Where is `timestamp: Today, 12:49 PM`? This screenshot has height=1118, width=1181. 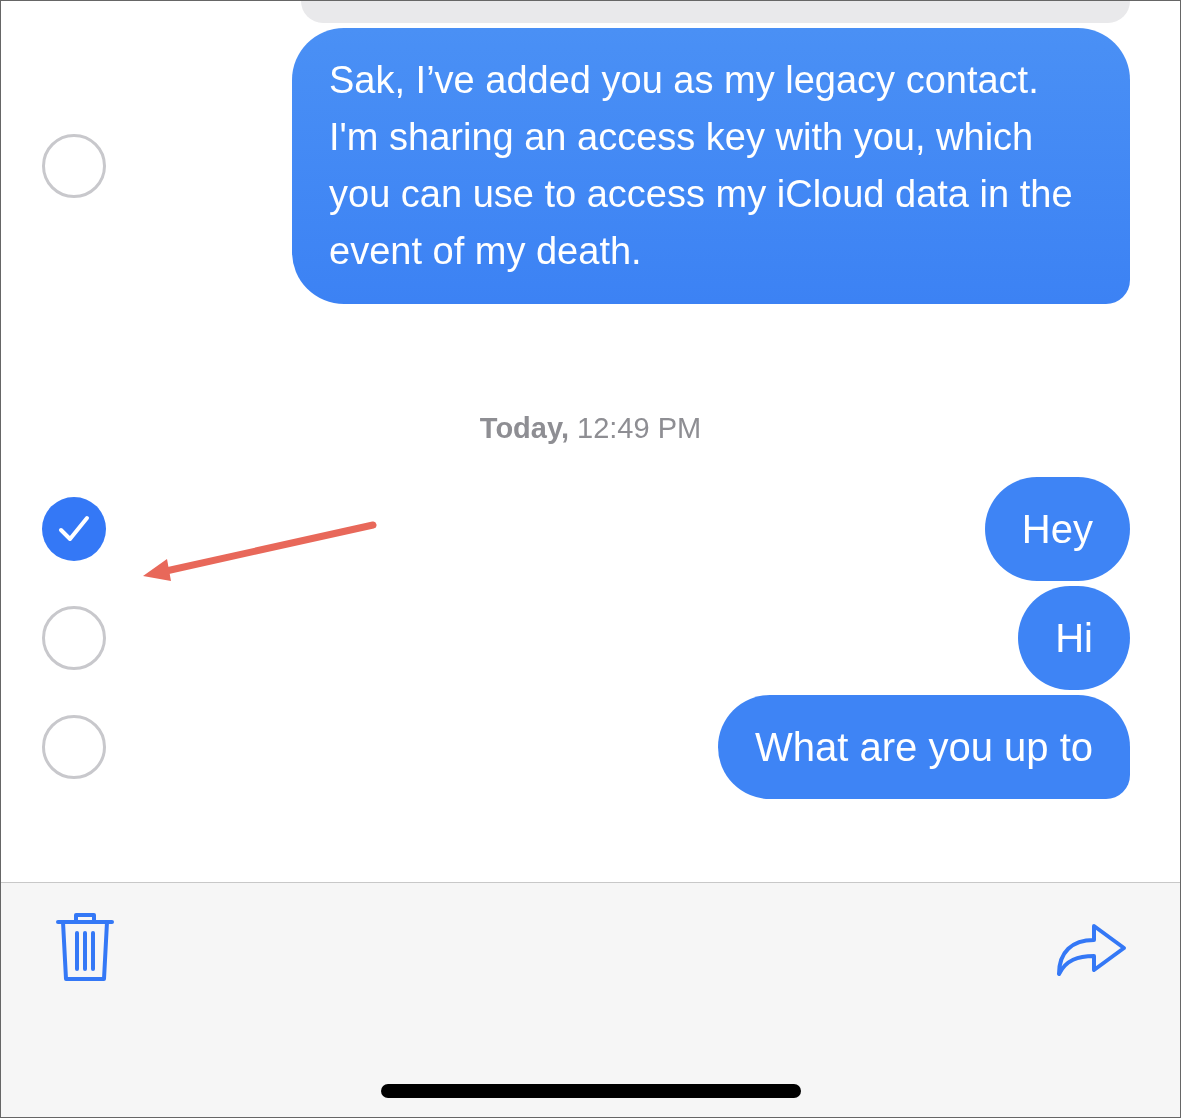 timestamp: Today, 12:49 PM is located at coordinates (590, 428).